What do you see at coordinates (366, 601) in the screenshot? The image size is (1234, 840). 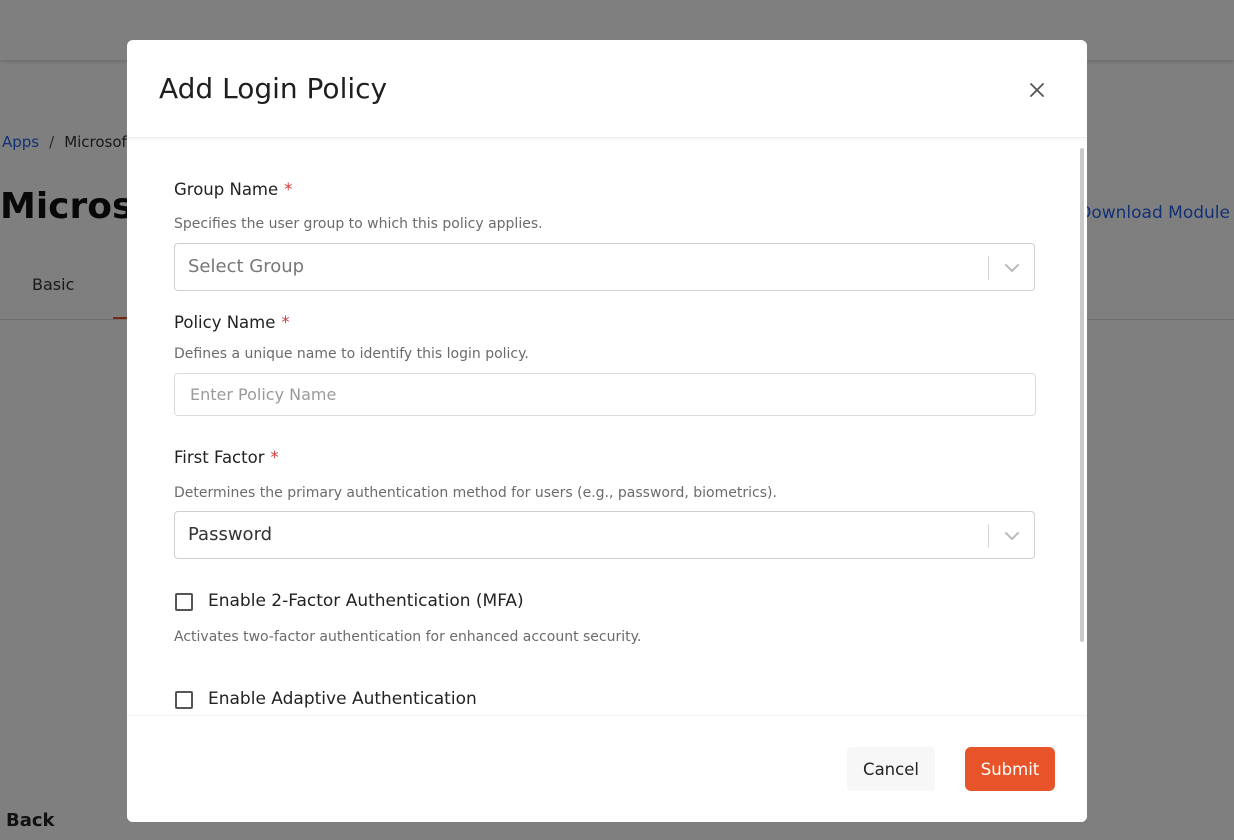 I see `mfa-checkbox-label: Enable 2-Factor Authentication (MFA)` at bounding box center [366, 601].